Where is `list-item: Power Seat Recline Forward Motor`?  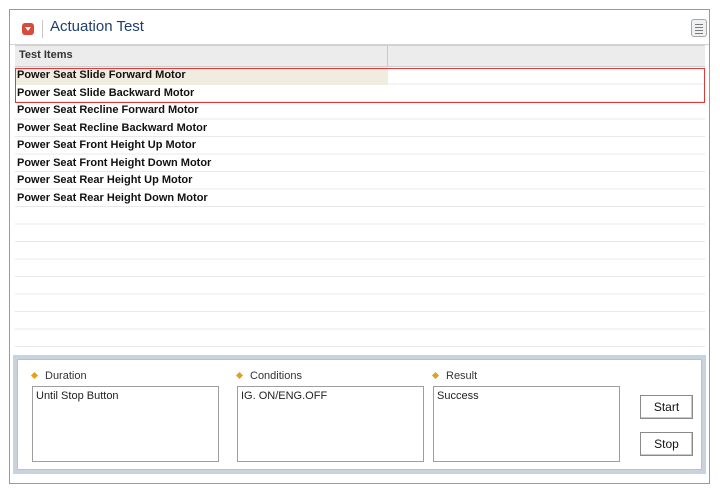 list-item: Power Seat Recline Forward Motor is located at coordinates (360, 111).